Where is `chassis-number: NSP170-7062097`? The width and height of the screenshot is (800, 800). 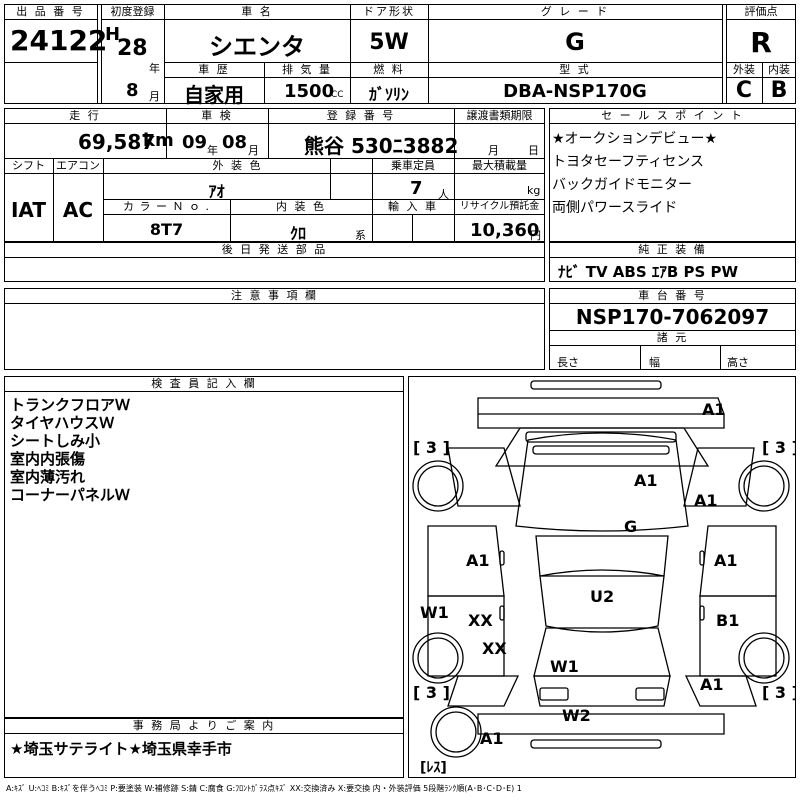 chassis-number: NSP170-7062097 is located at coordinates (672, 317).